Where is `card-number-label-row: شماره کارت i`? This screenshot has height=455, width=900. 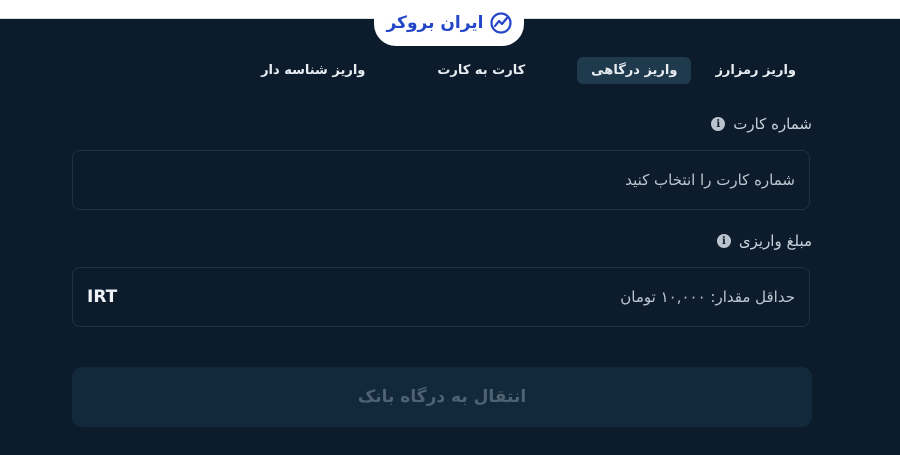
card-number-label-row: شماره کارت i is located at coordinates (761, 124).